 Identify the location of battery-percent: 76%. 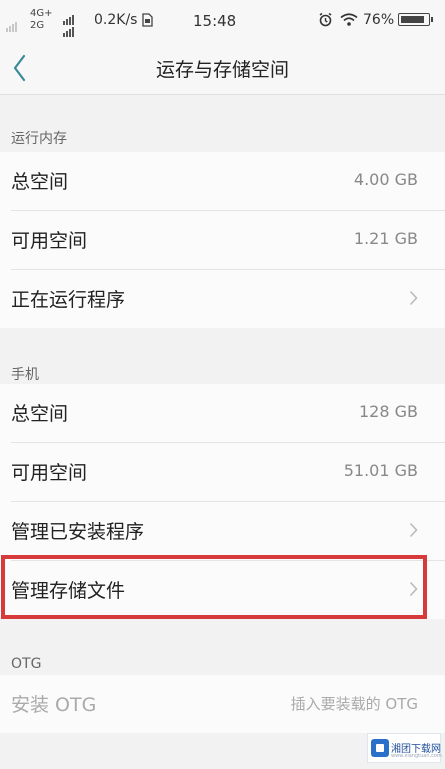
(379, 20).